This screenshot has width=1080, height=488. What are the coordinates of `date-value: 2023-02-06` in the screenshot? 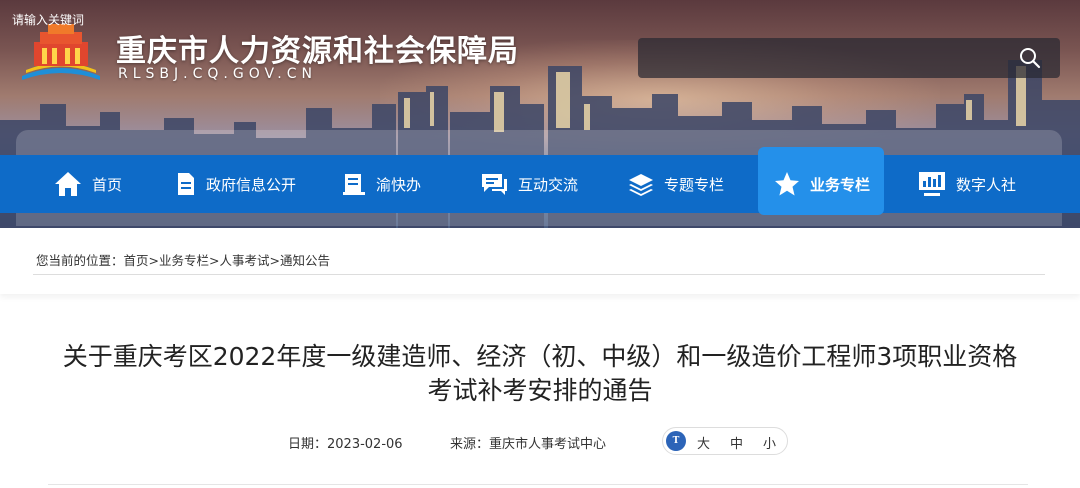 It's located at (365, 444).